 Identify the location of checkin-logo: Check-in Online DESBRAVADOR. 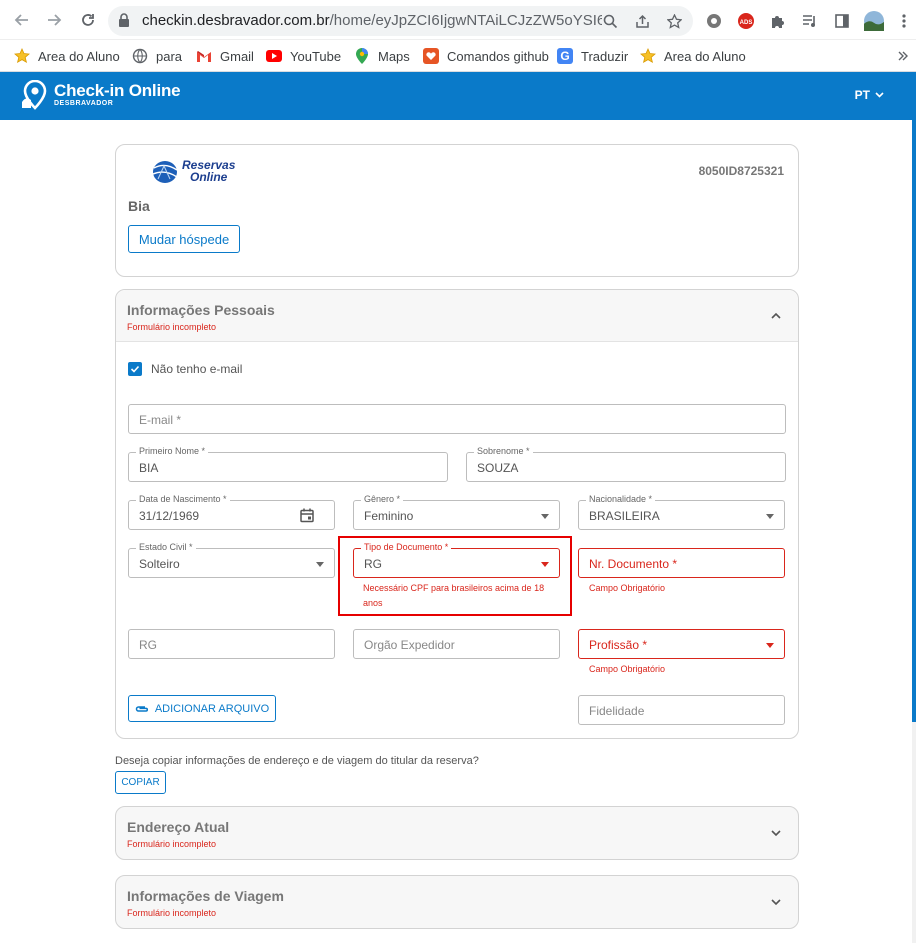
(100, 94).